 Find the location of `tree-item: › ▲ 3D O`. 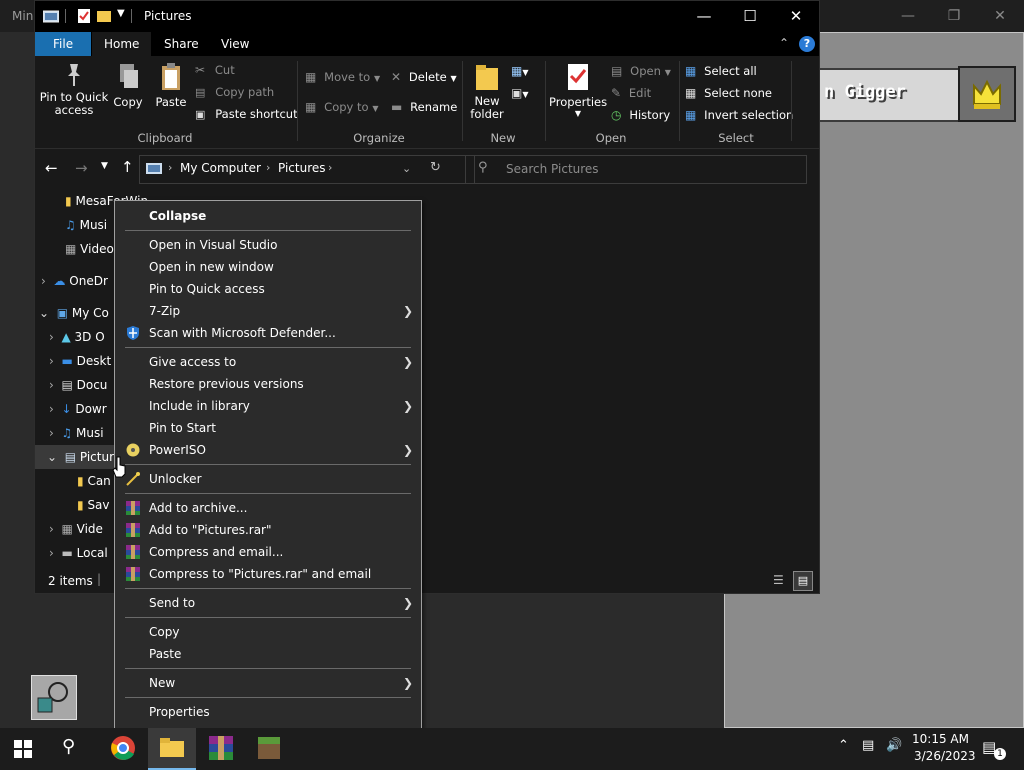

tree-item: › ▲ 3D O is located at coordinates (77, 337).